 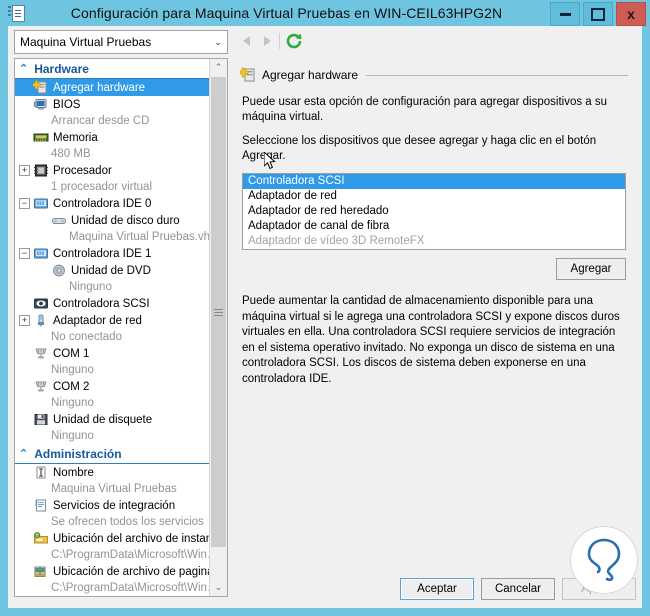 I want to click on sidebar-item-unidad-de-disquete: Unidad de disquete, so click(x=112, y=419).